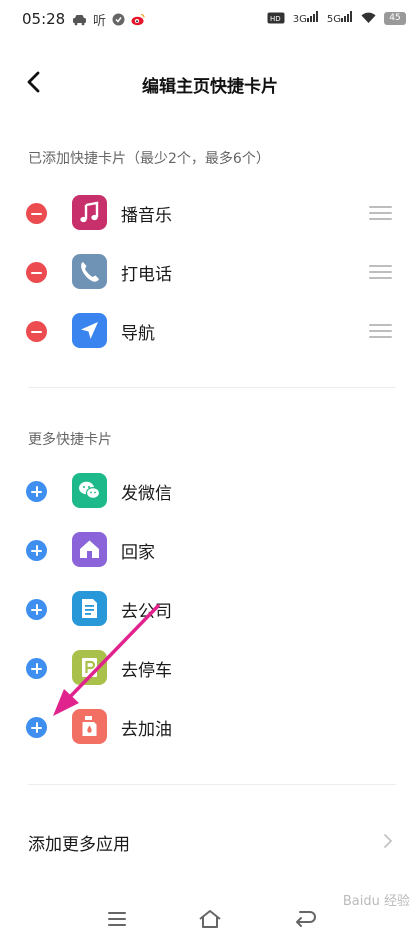 The width and height of the screenshot is (420, 940). What do you see at coordinates (89, 271) in the screenshot?
I see `phone-icon` at bounding box center [89, 271].